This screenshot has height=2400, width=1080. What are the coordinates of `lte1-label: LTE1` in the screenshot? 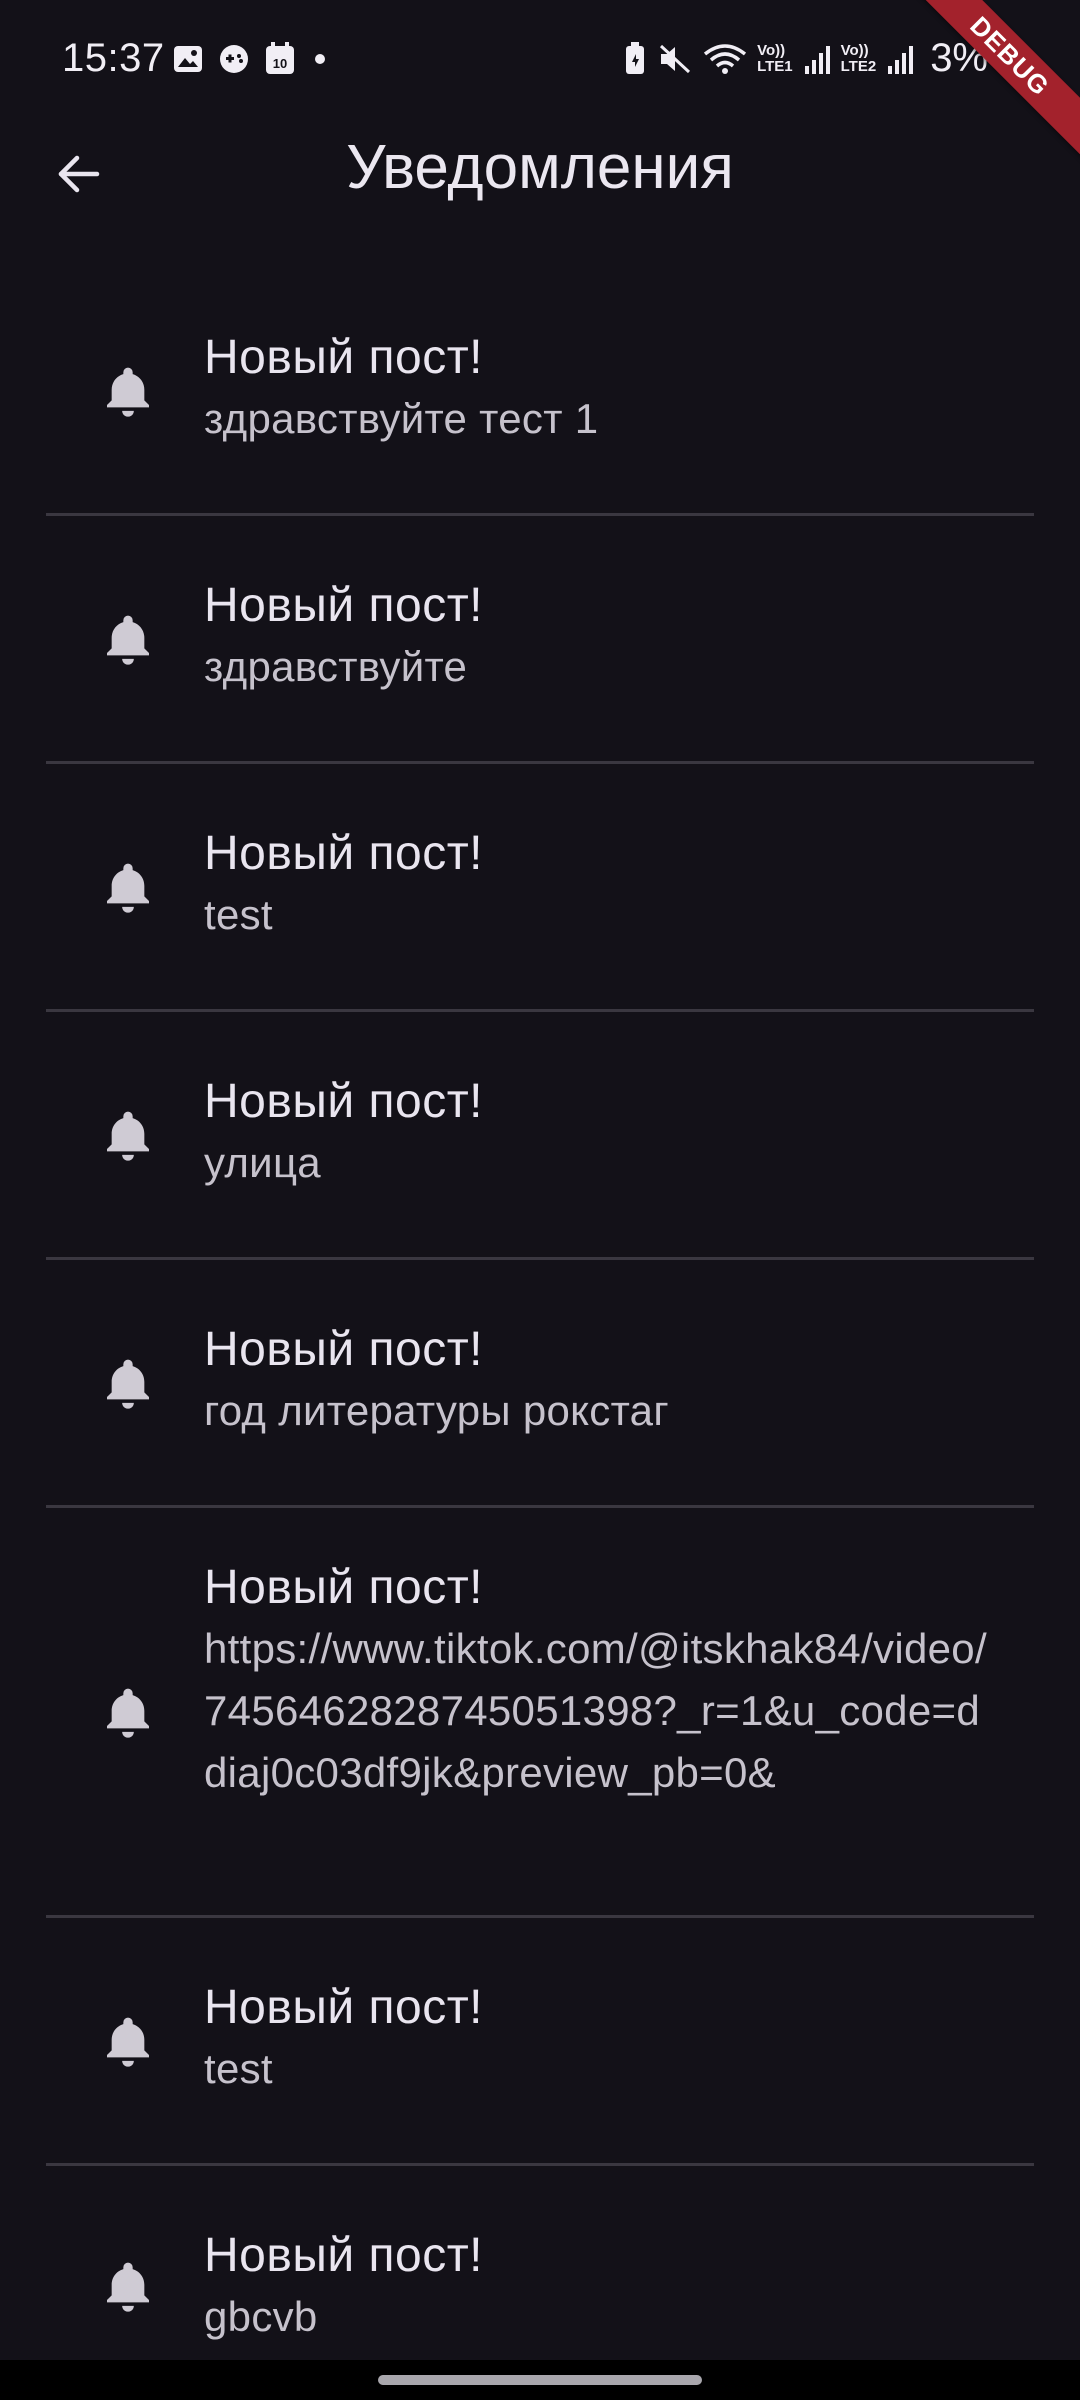 It's located at (775, 66).